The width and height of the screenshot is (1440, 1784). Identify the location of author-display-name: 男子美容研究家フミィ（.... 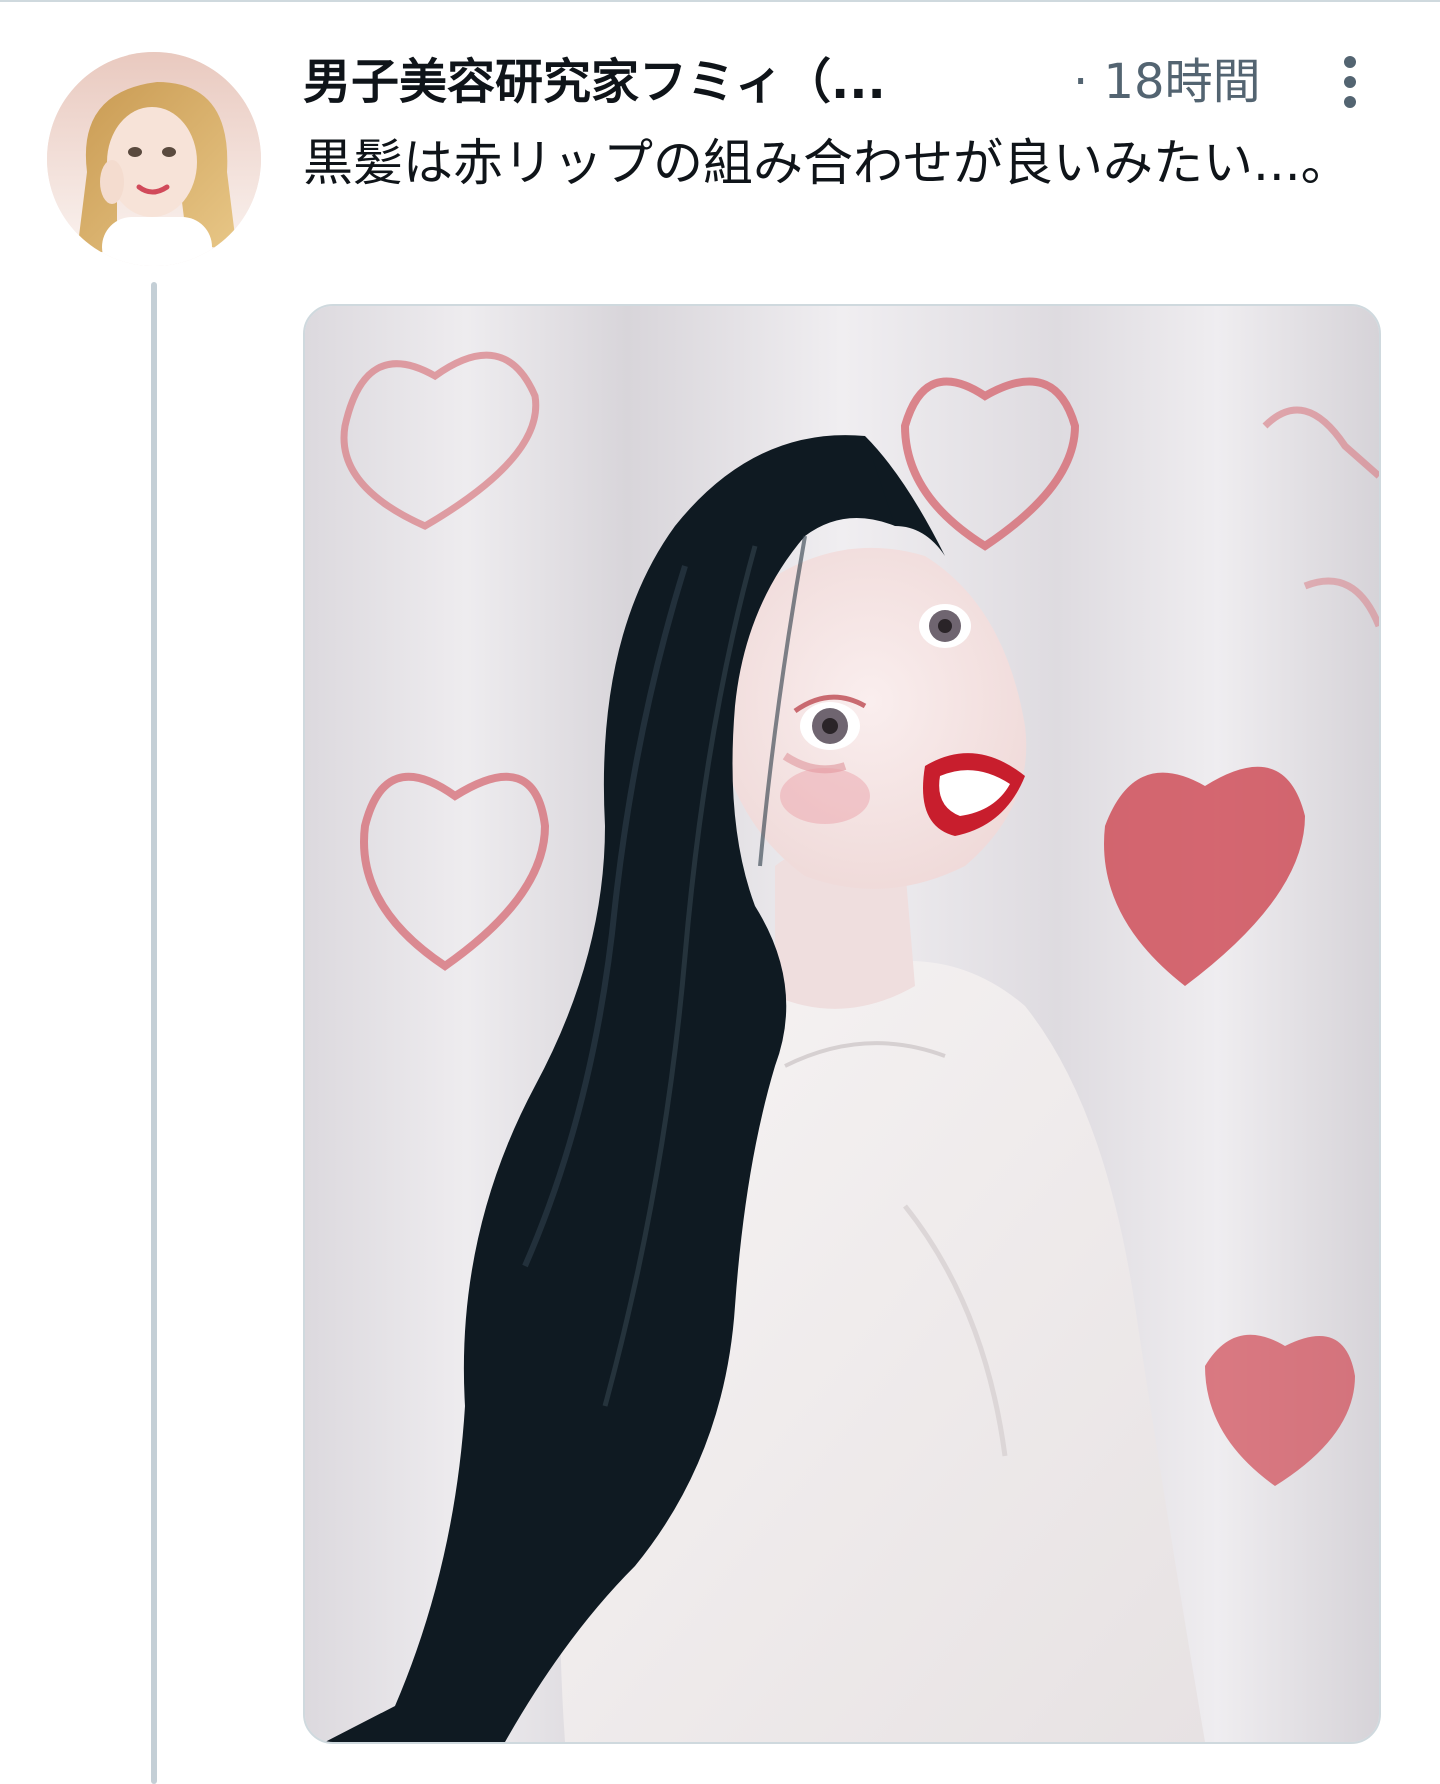
(594, 82).